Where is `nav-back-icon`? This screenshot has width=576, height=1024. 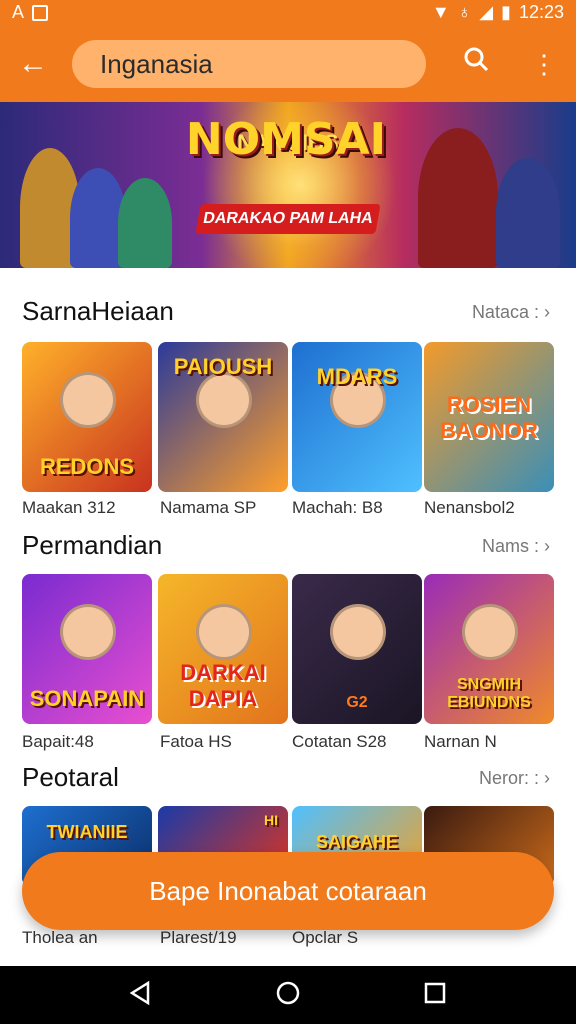 nav-back-icon is located at coordinates (141, 995).